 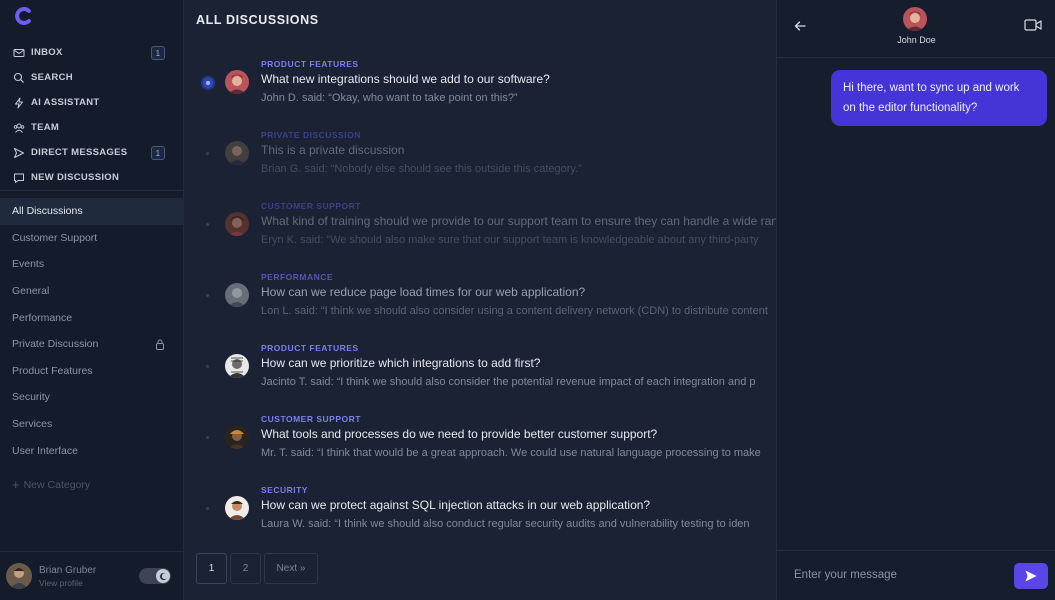 I want to click on theme-toggle, so click(x=155, y=576).